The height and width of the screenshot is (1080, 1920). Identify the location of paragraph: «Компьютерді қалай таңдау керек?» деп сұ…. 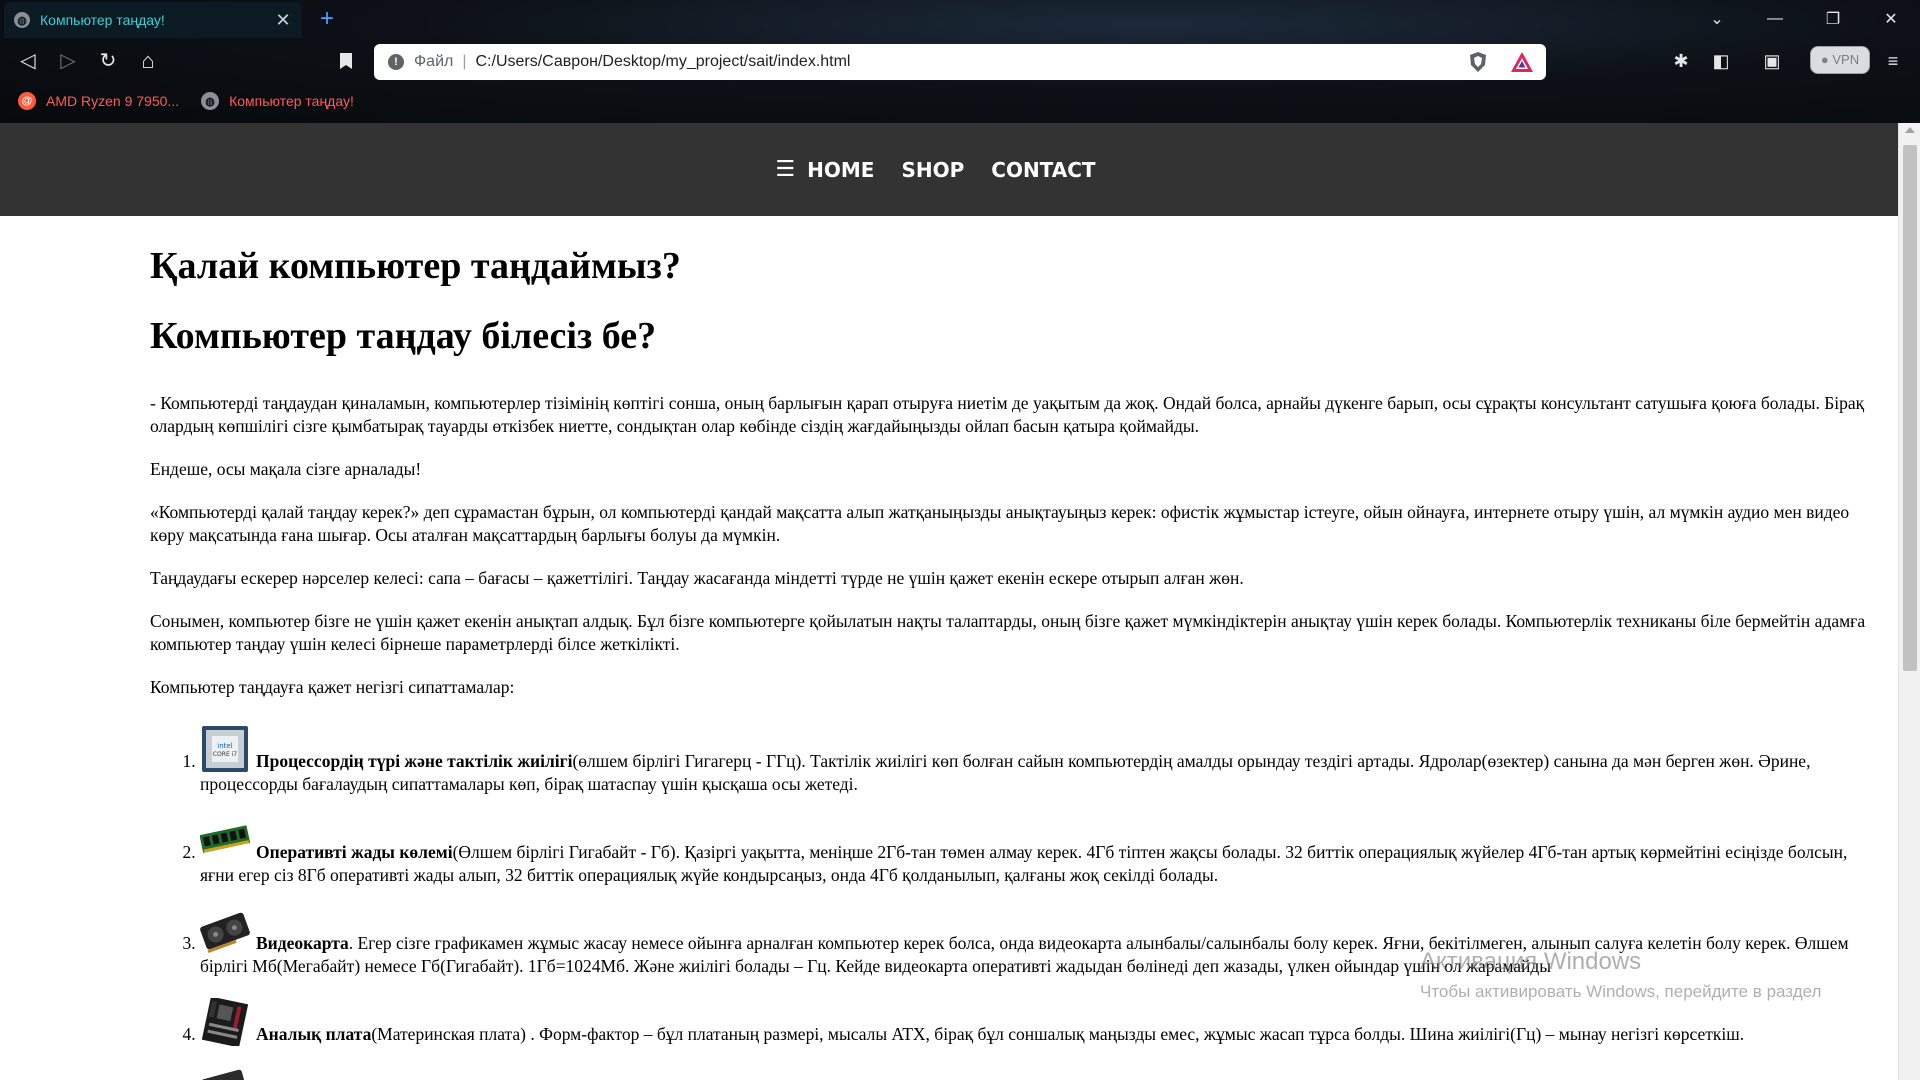
(1000, 523).